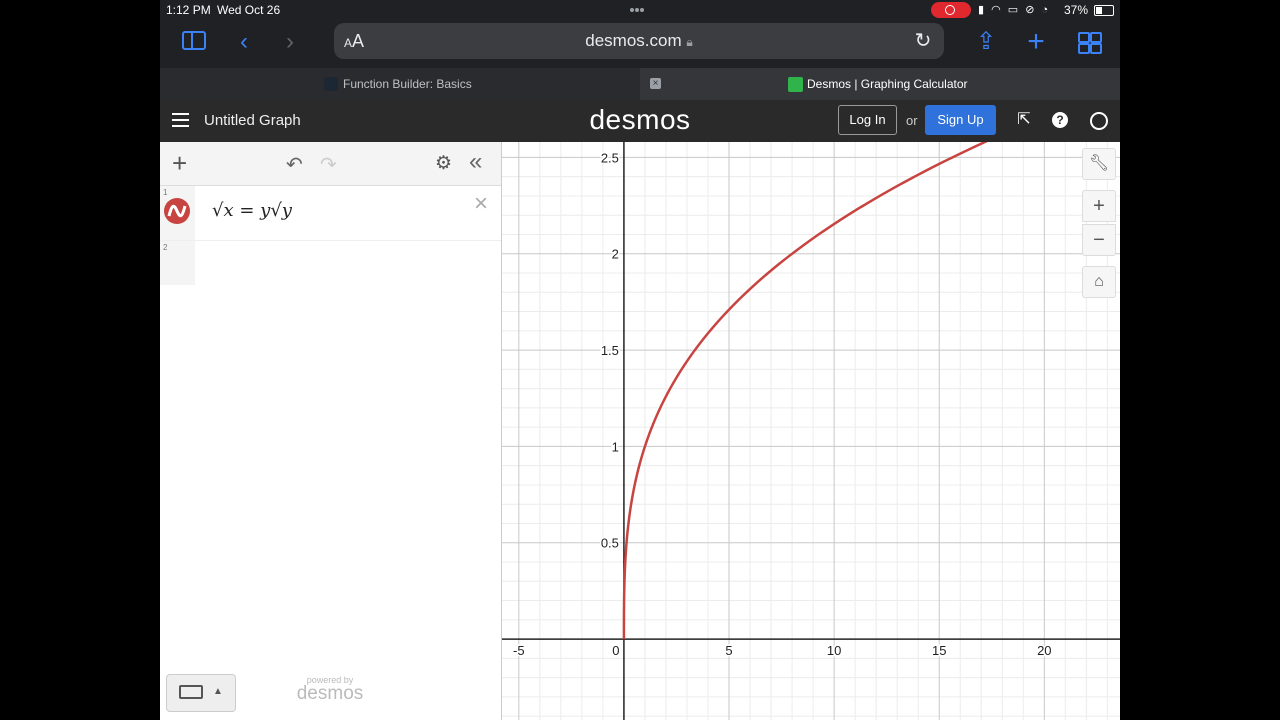  I want to click on sidebar-toggle-button, so click(196, 42).